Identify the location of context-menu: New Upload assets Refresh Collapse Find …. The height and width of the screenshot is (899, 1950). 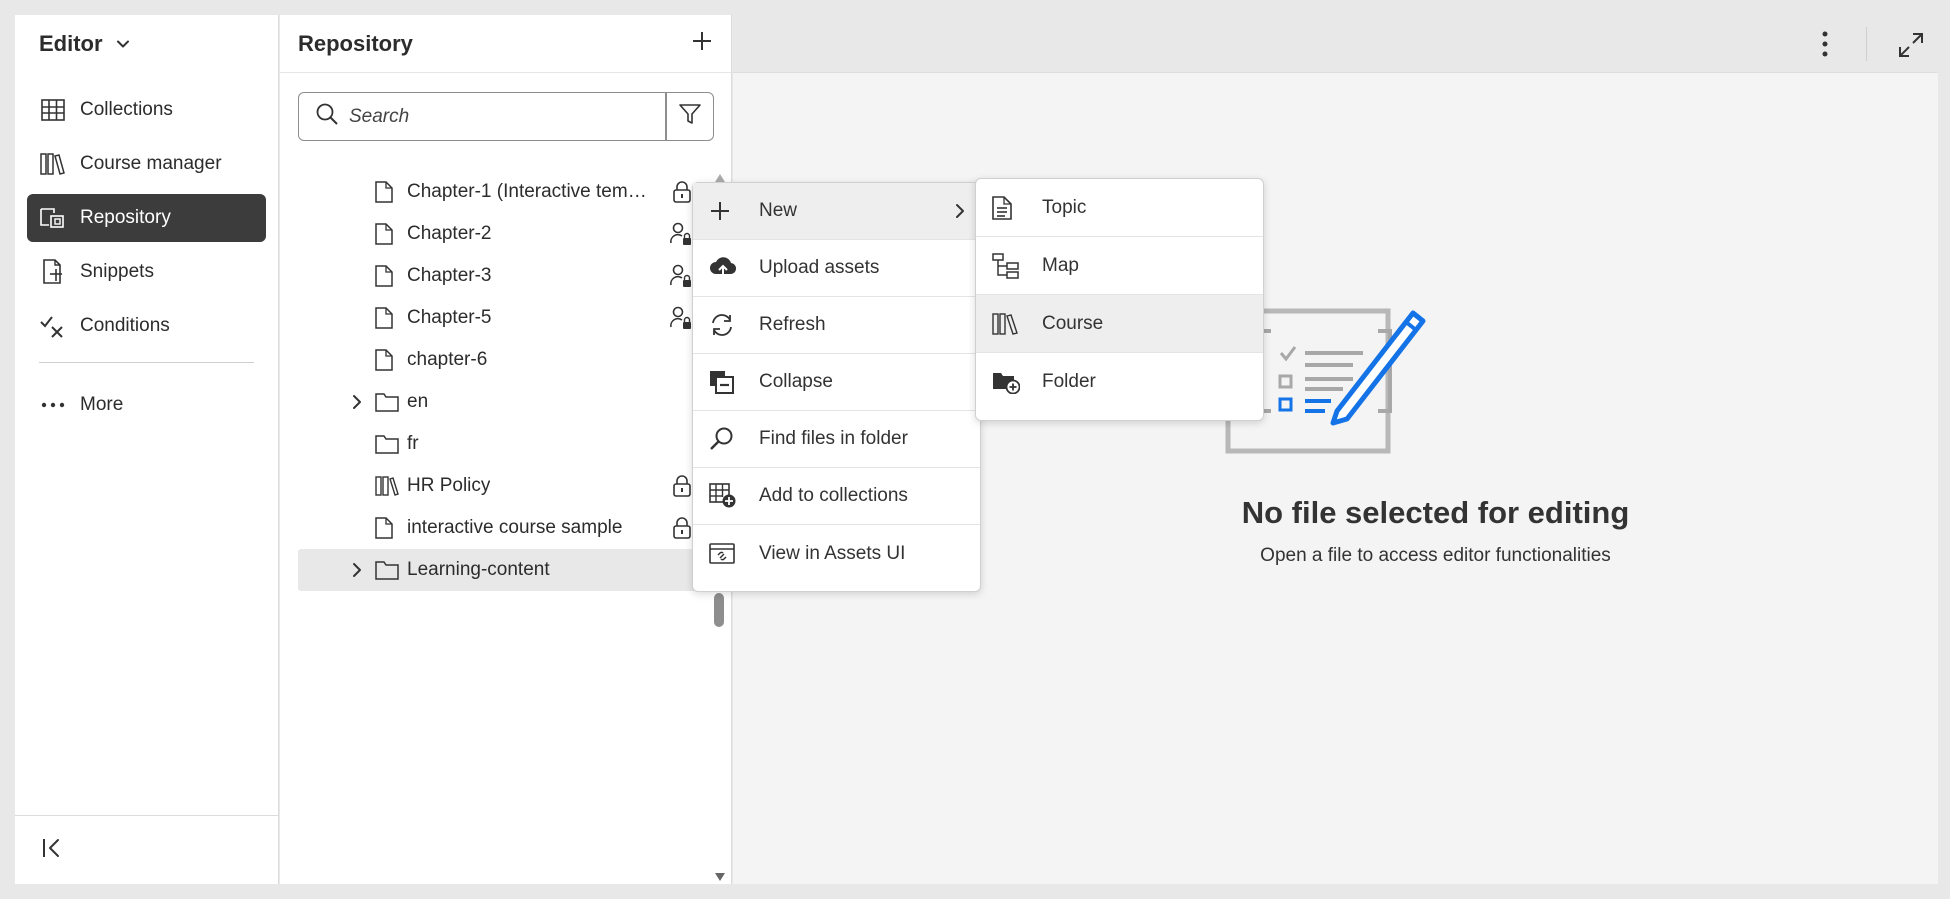
(836, 387).